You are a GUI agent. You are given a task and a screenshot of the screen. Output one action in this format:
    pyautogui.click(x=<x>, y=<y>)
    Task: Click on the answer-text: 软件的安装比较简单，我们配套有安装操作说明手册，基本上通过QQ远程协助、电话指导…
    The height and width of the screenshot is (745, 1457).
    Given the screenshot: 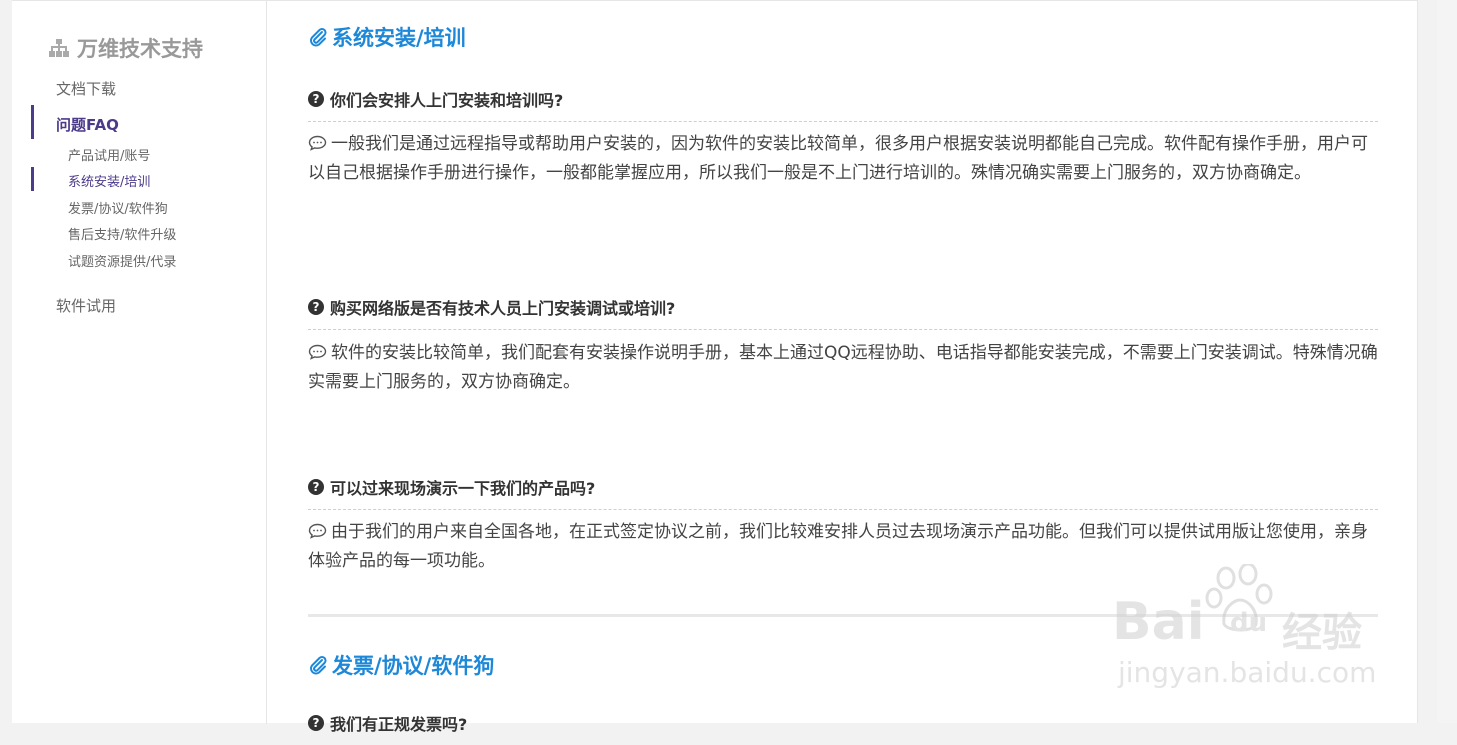 What is the action you would take?
    pyautogui.click(x=843, y=368)
    